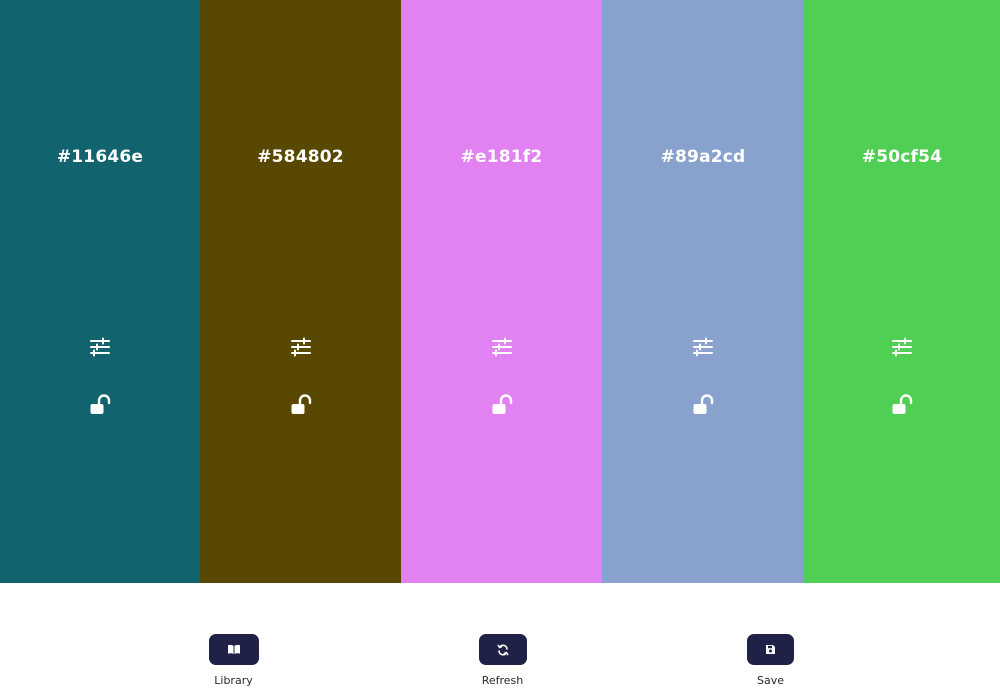 The width and height of the screenshot is (1000, 700). I want to click on hex-code: #89a2cd, so click(703, 157).